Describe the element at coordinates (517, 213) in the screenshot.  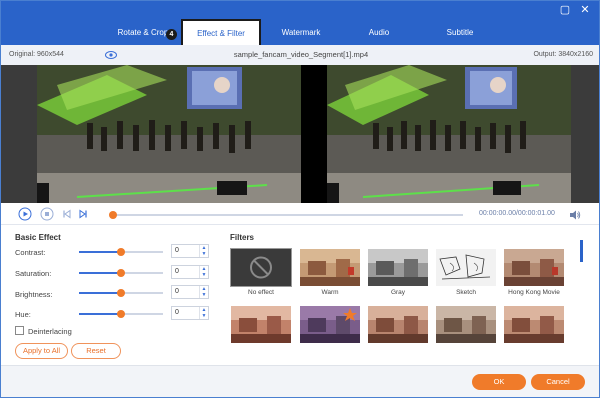
I see `time-display: 00:00:00.00/00:00:01.00` at that location.